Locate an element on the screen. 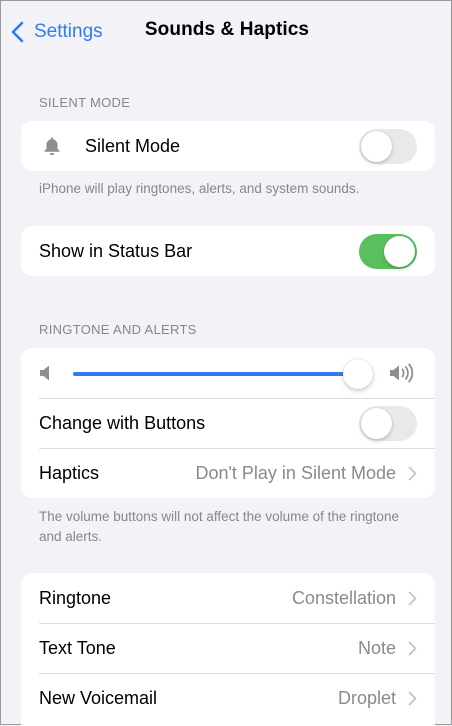 The image size is (452, 726). show-in-status-bar-row: Show in Status Bar is located at coordinates (228, 251).